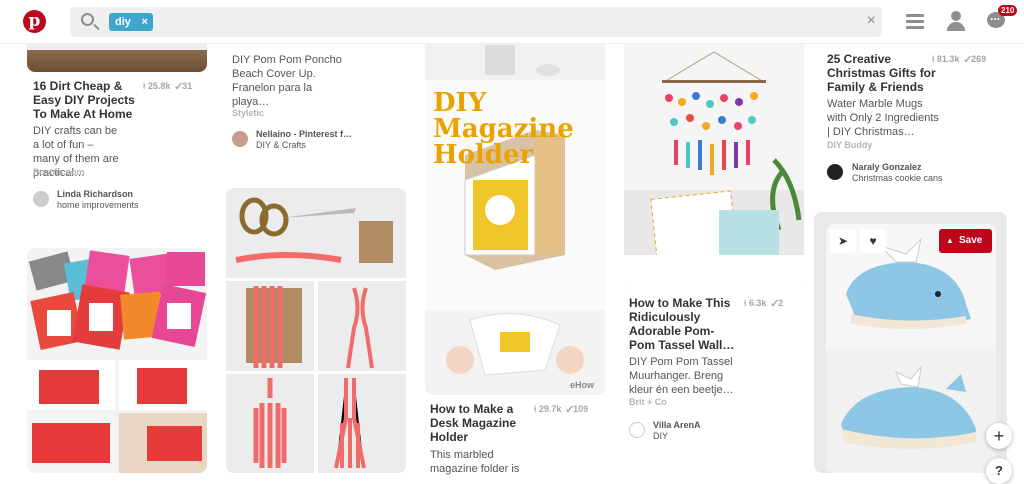 The height and width of the screenshot is (484, 1024). What do you see at coordinates (764, 303) in the screenshot?
I see `pin-stats: ⍿ 6.3k ✓2` at bounding box center [764, 303].